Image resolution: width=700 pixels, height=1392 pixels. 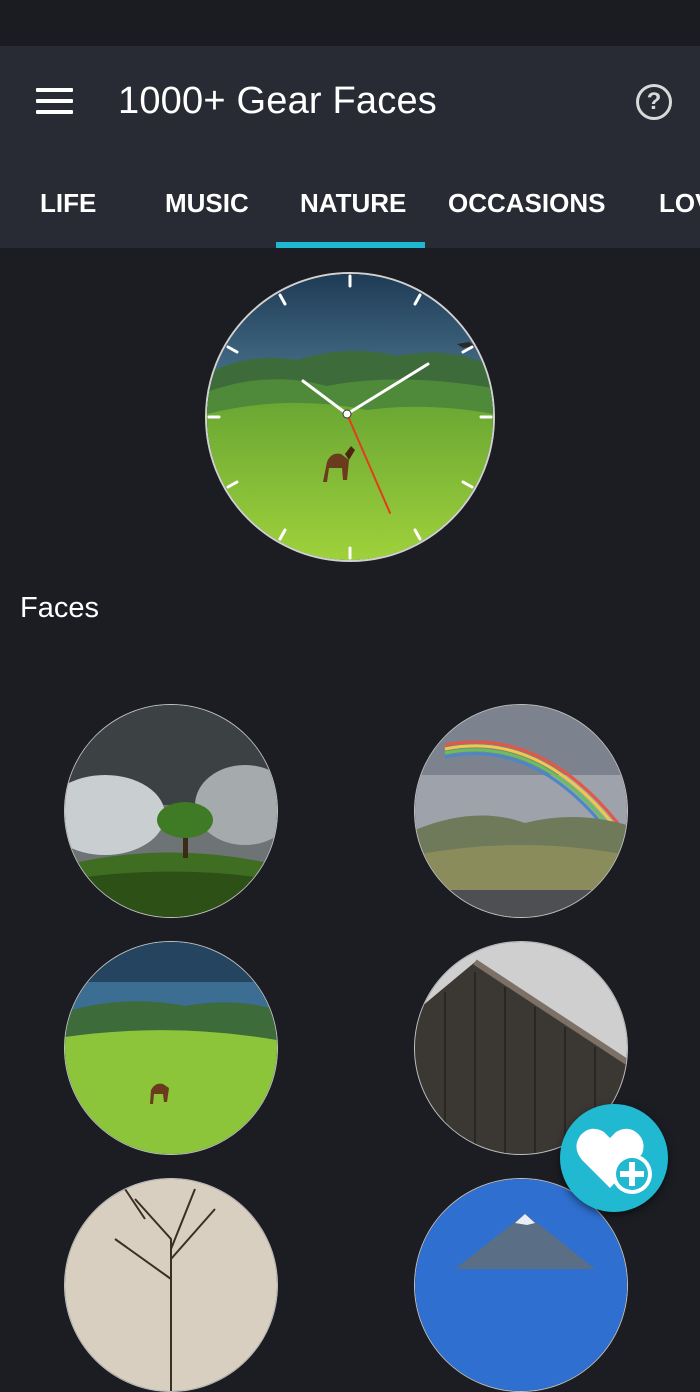 What do you see at coordinates (171, 1285) in the screenshot?
I see `face-thumb-bare-tree` at bounding box center [171, 1285].